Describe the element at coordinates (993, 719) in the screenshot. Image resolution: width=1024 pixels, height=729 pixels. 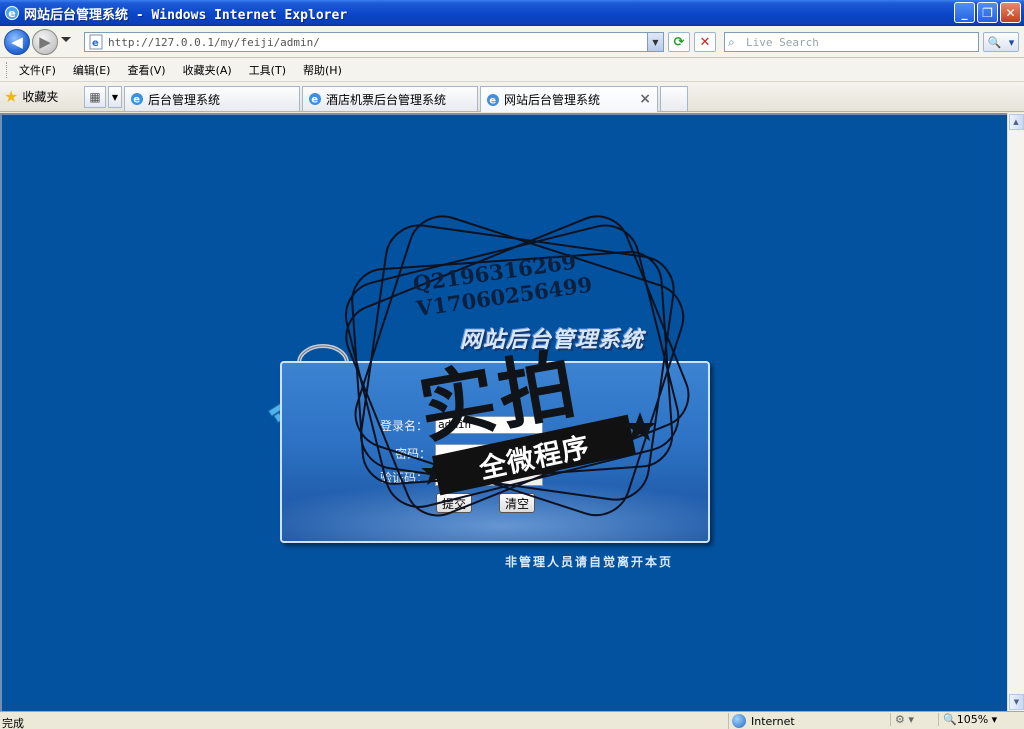
I see `zoom-dropdown-icon: ▾` at that location.